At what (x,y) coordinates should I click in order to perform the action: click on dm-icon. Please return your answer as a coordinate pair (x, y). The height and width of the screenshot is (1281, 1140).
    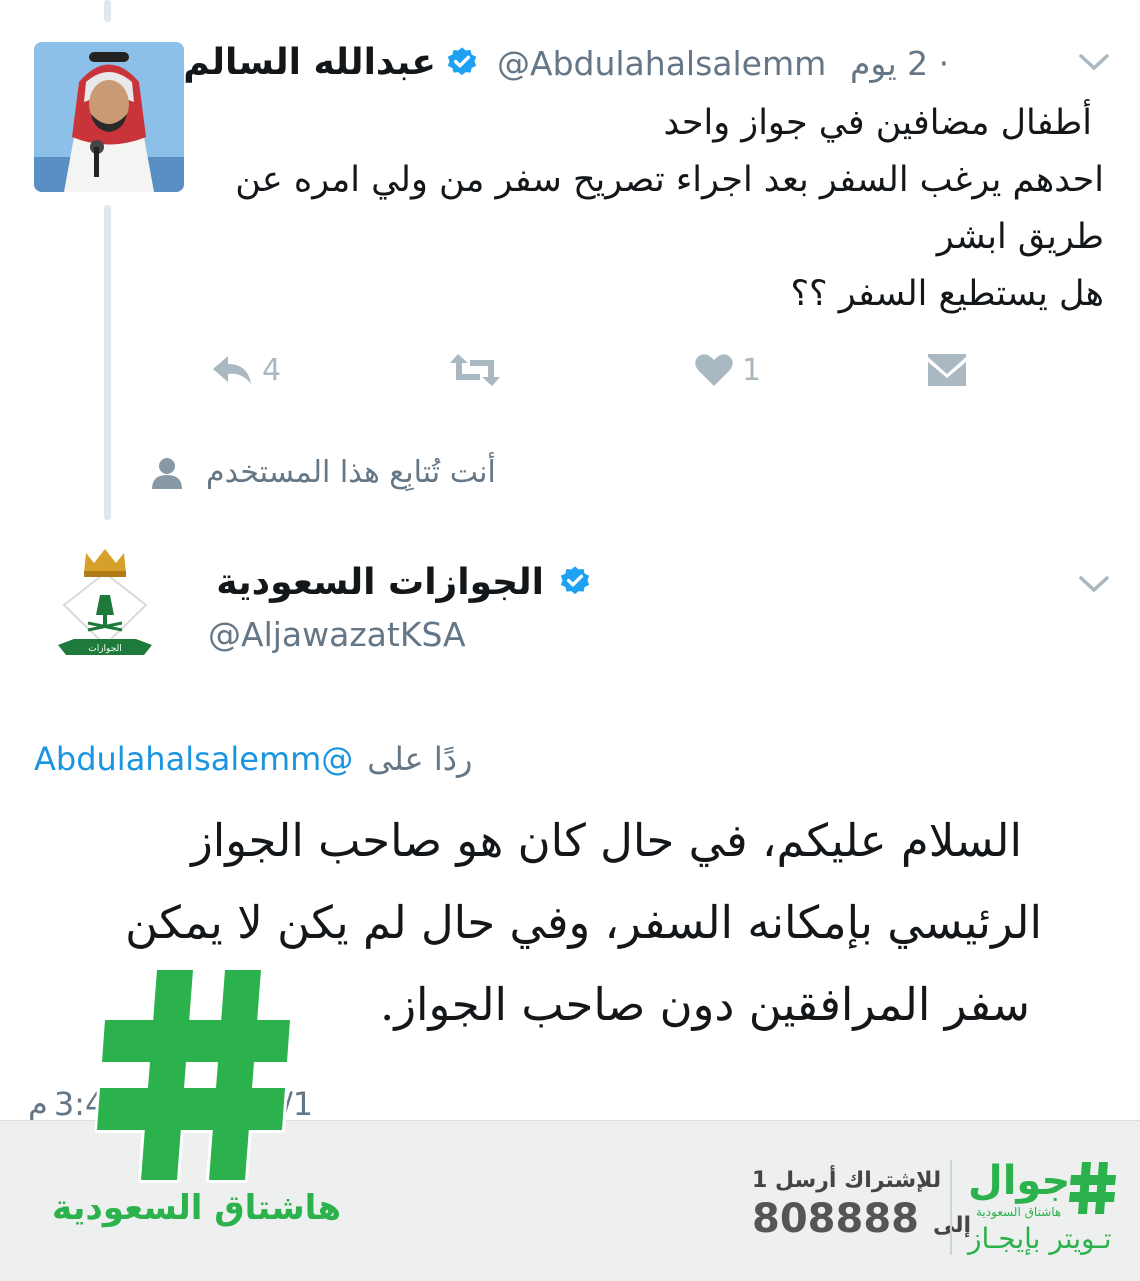
    Looking at the image, I should click on (947, 370).